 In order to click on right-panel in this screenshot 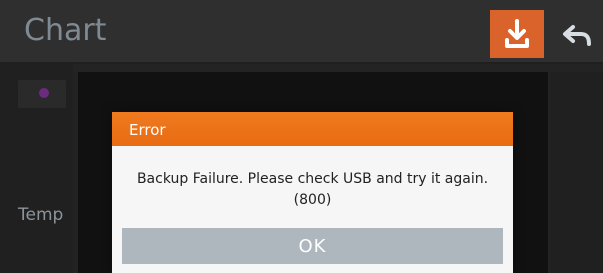, I will do `click(576, 172)`.